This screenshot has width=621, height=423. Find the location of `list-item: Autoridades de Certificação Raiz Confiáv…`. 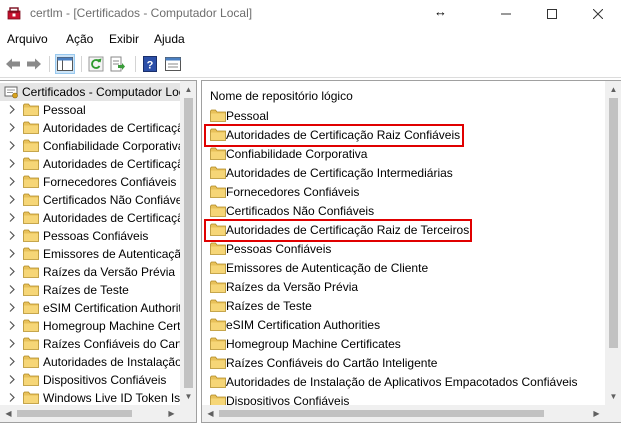

list-item: Autoridades de Certificação Raiz Confiáv… is located at coordinates (402, 134).